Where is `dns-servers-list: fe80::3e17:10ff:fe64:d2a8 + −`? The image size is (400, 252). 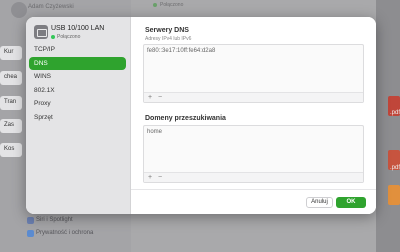
dns-servers-list: fe80::3e17:10ff:fe64:d2a8 + − is located at coordinates (253, 73).